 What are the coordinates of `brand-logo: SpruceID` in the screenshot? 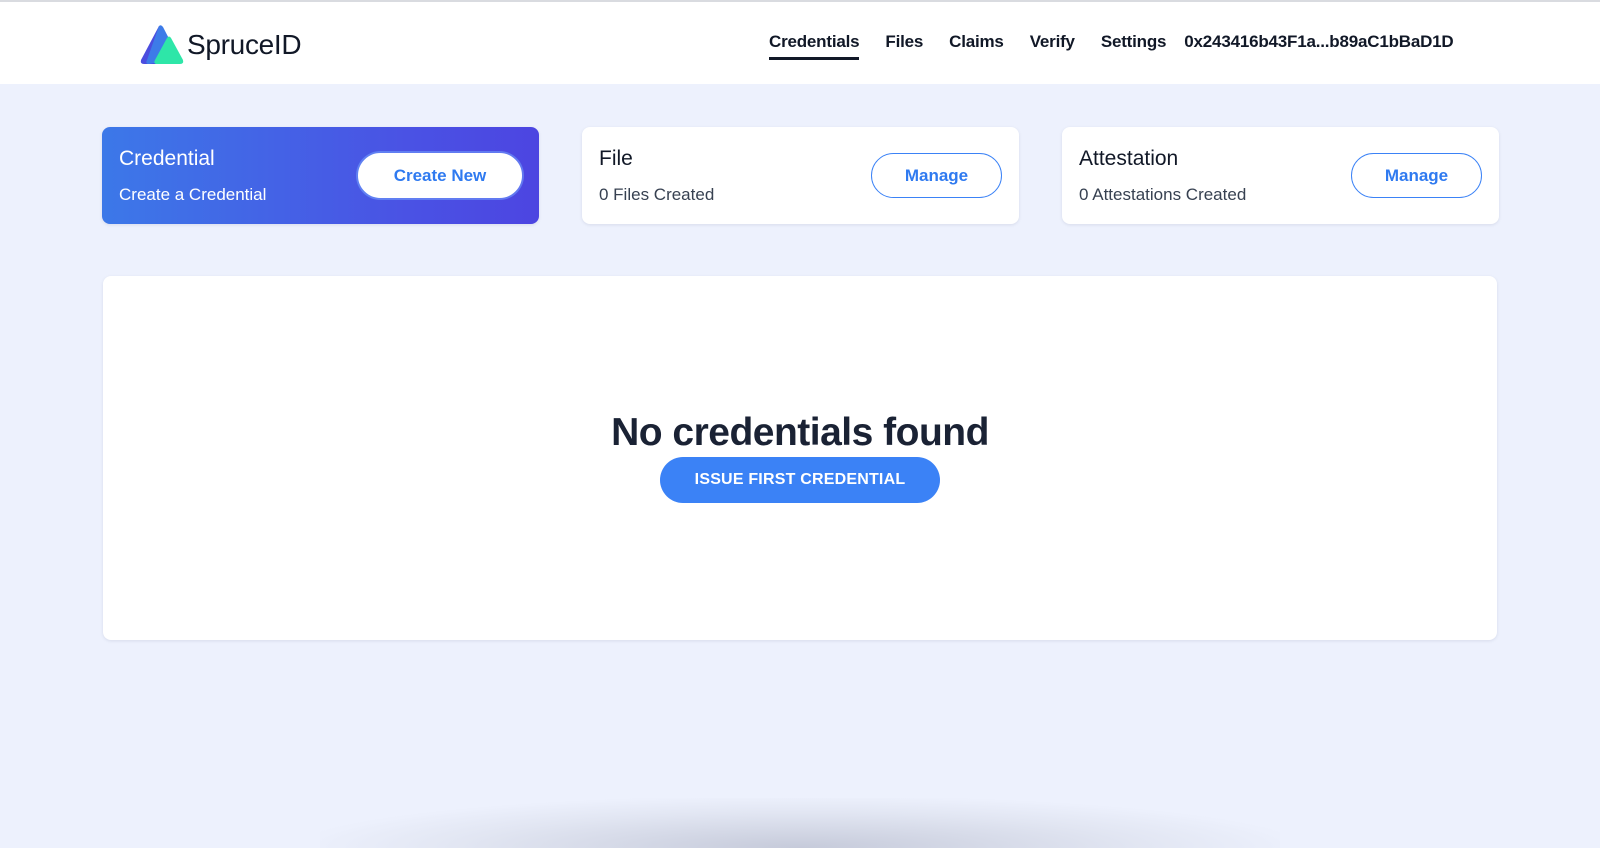 It's located at (220, 45).